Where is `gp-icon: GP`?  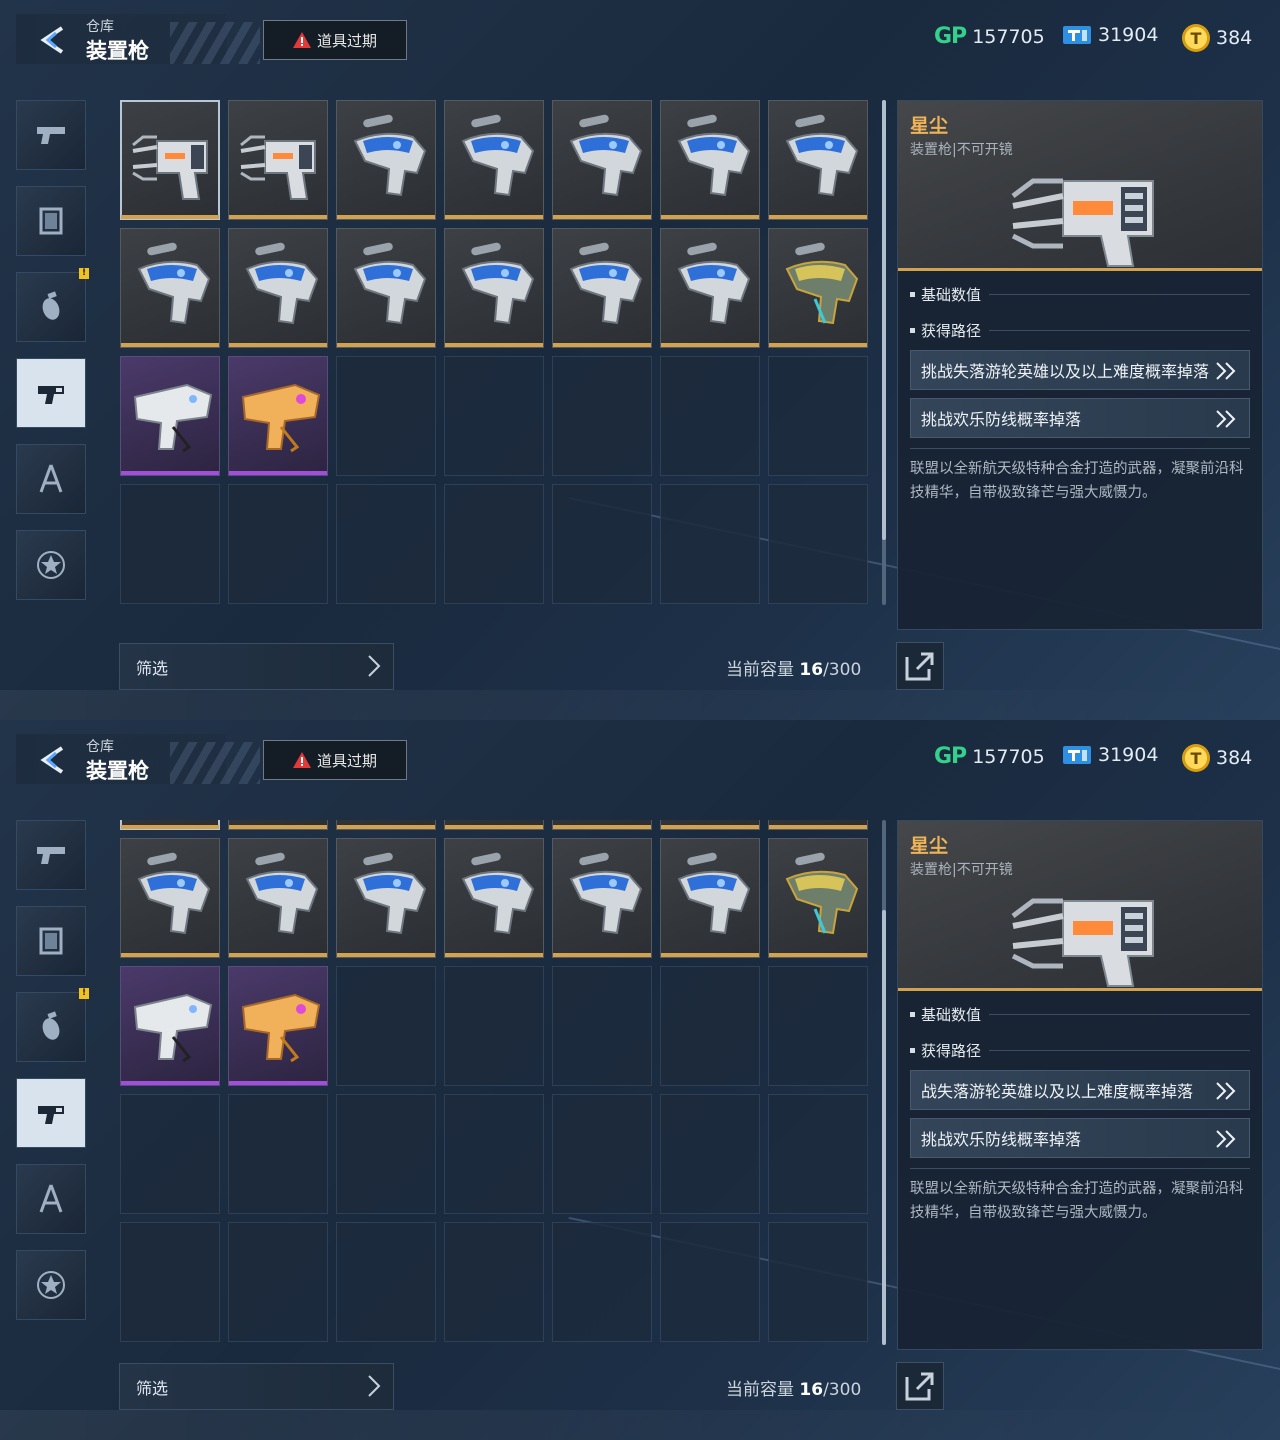
gp-icon: GP is located at coordinates (950, 36).